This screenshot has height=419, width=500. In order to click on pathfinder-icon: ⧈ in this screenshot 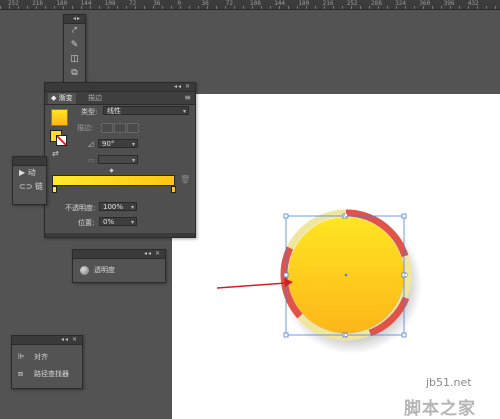, I will do `click(21, 373)`.